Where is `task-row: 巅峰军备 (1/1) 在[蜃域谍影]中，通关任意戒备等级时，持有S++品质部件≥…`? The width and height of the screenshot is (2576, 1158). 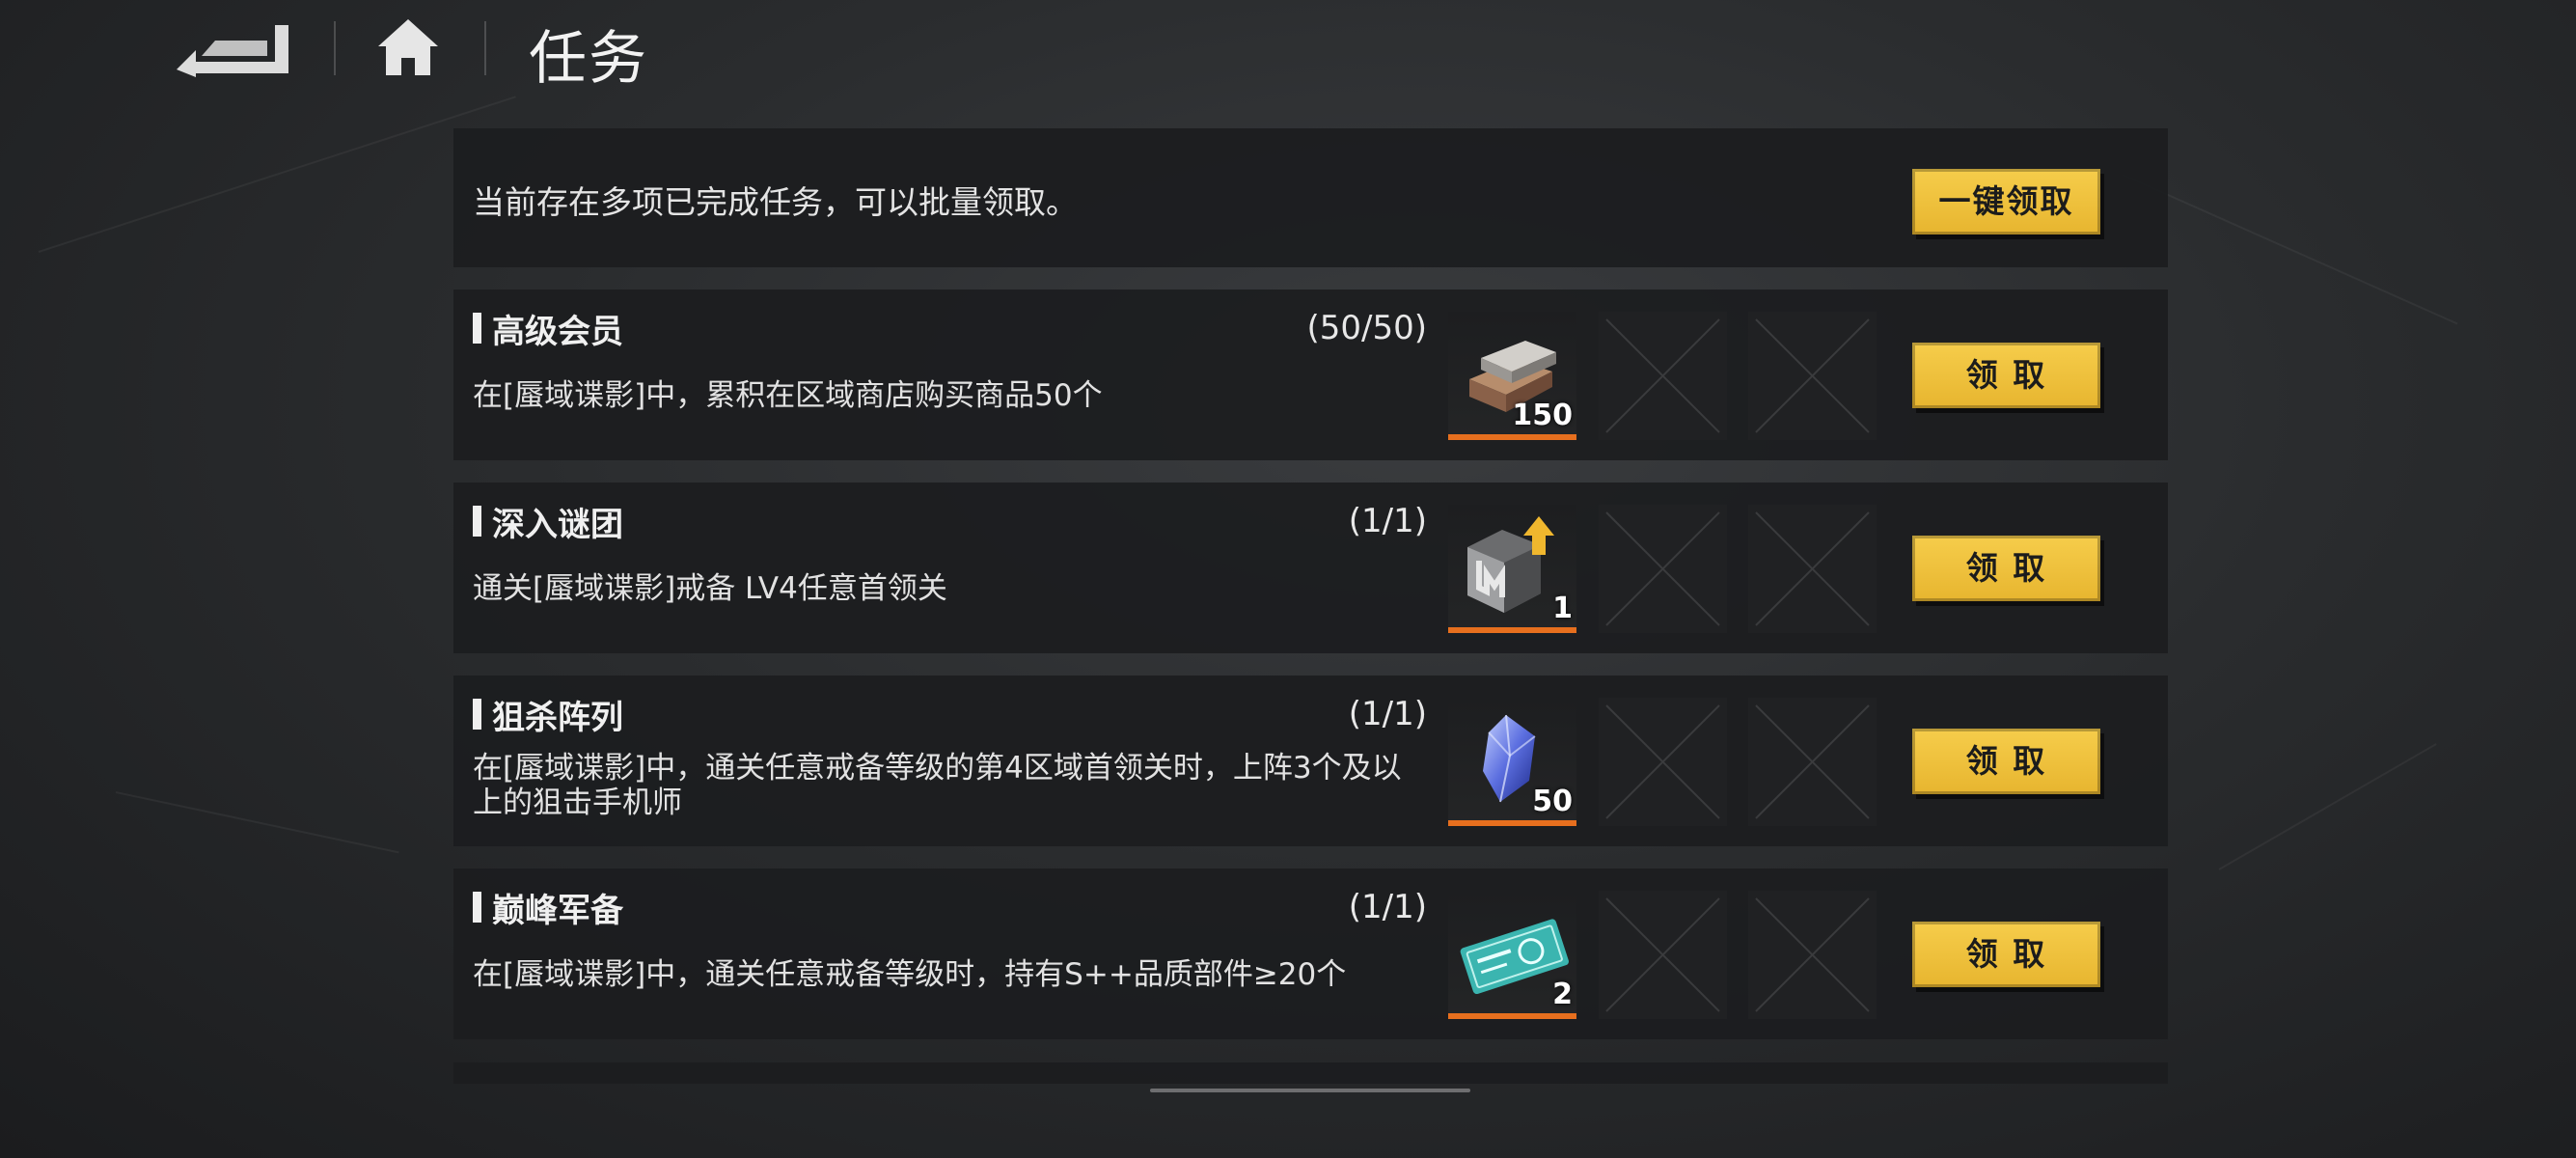
task-row: 巅峰军备 (1/1) 在[蜃域谍影]中，通关任意戒备等级时，持有S++品质部件≥… is located at coordinates (1311, 953).